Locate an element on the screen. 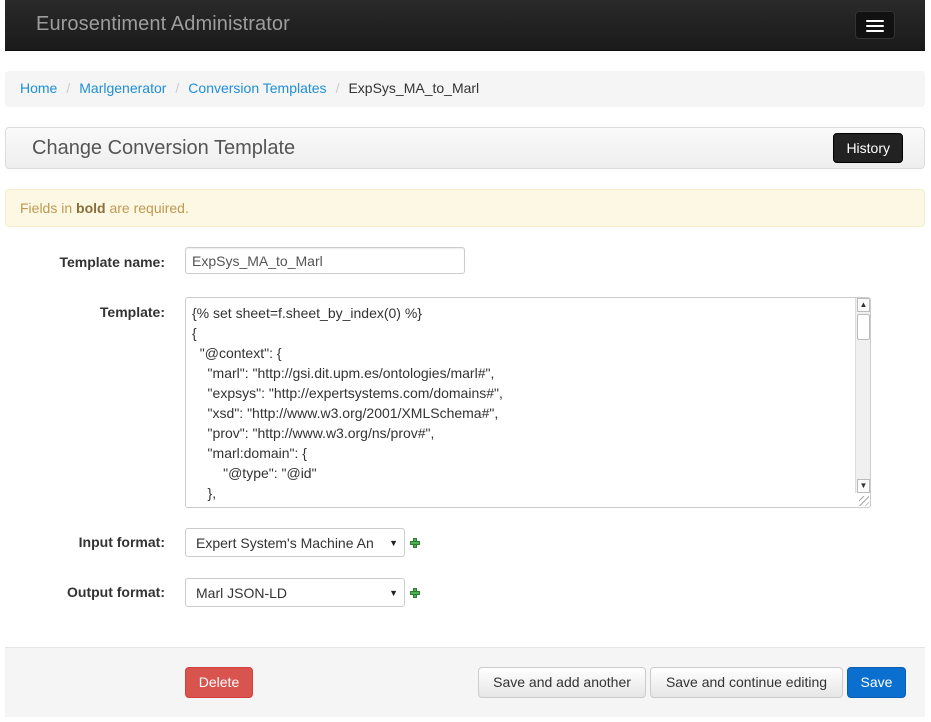 This screenshot has height=722, width=931. scroll-down-icon: ▼ is located at coordinates (863, 486).